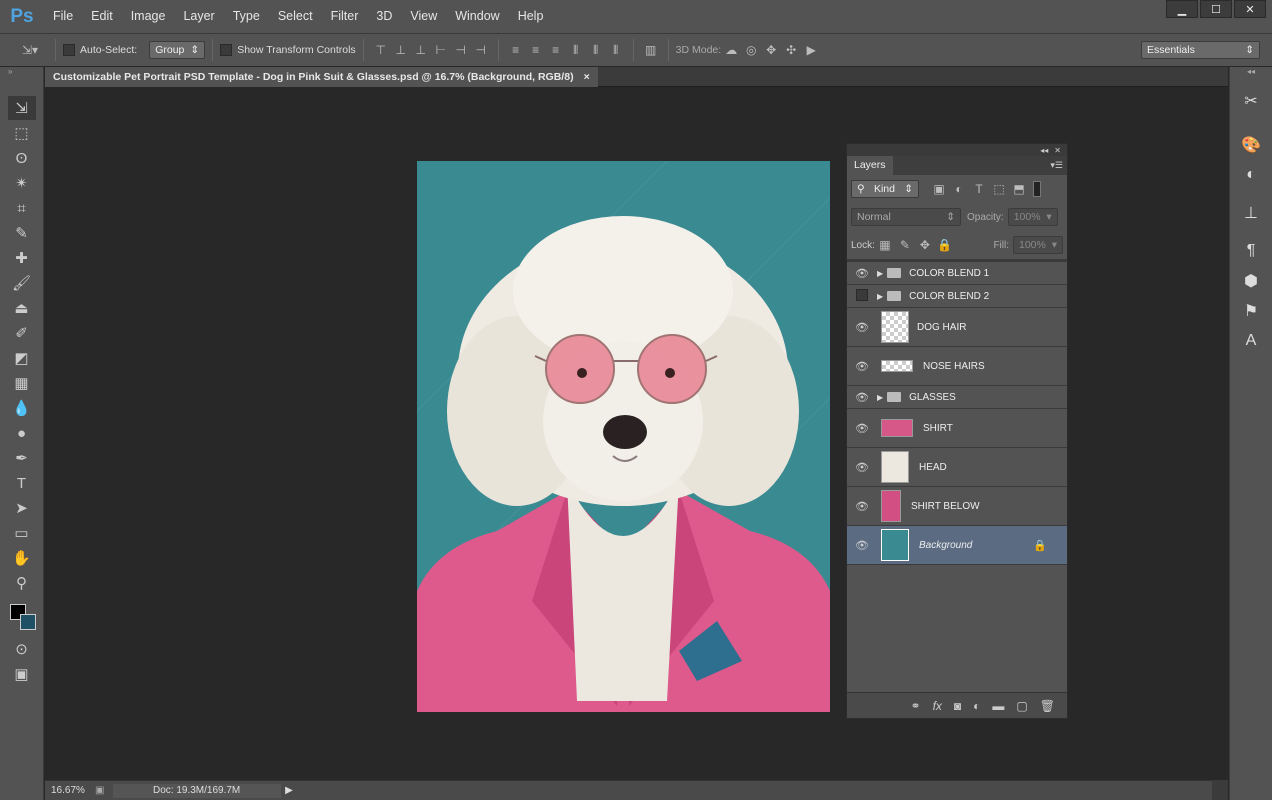 This screenshot has width=1272, height=800. Describe the element at coordinates (1251, 251) in the screenshot. I see `paragraph-icon: ¶` at that location.